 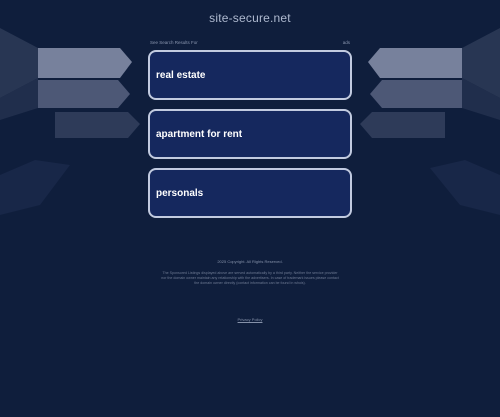 I want to click on related-link-label: personals, so click(x=180, y=193).